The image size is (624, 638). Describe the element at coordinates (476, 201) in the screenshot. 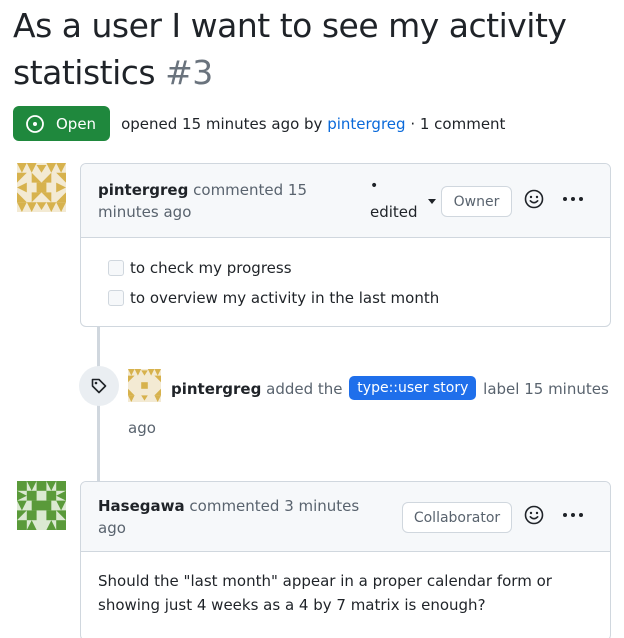

I see `owner-badge: Owner` at that location.